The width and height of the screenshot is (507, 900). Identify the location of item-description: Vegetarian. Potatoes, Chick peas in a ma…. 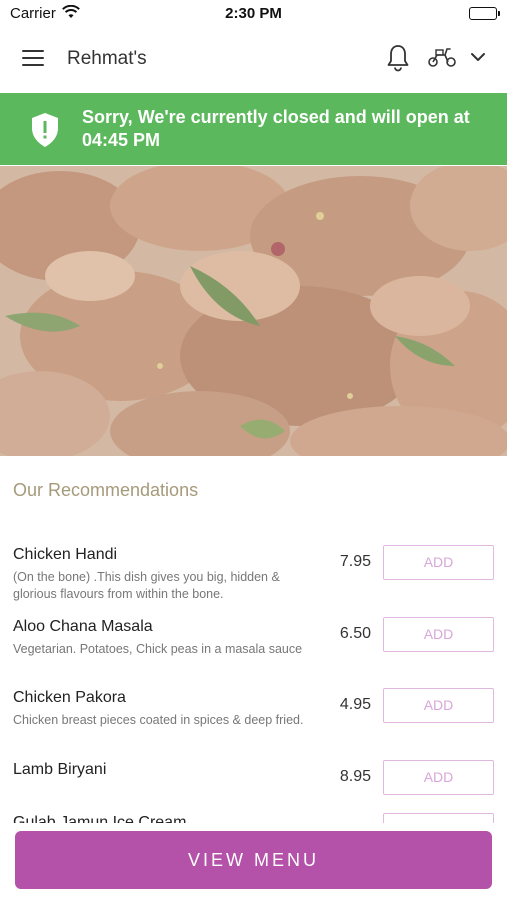
(158, 649).